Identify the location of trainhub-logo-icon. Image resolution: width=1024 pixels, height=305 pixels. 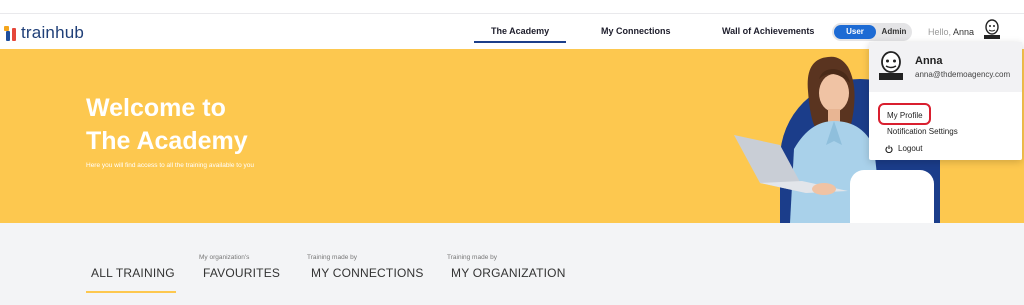
(11, 33).